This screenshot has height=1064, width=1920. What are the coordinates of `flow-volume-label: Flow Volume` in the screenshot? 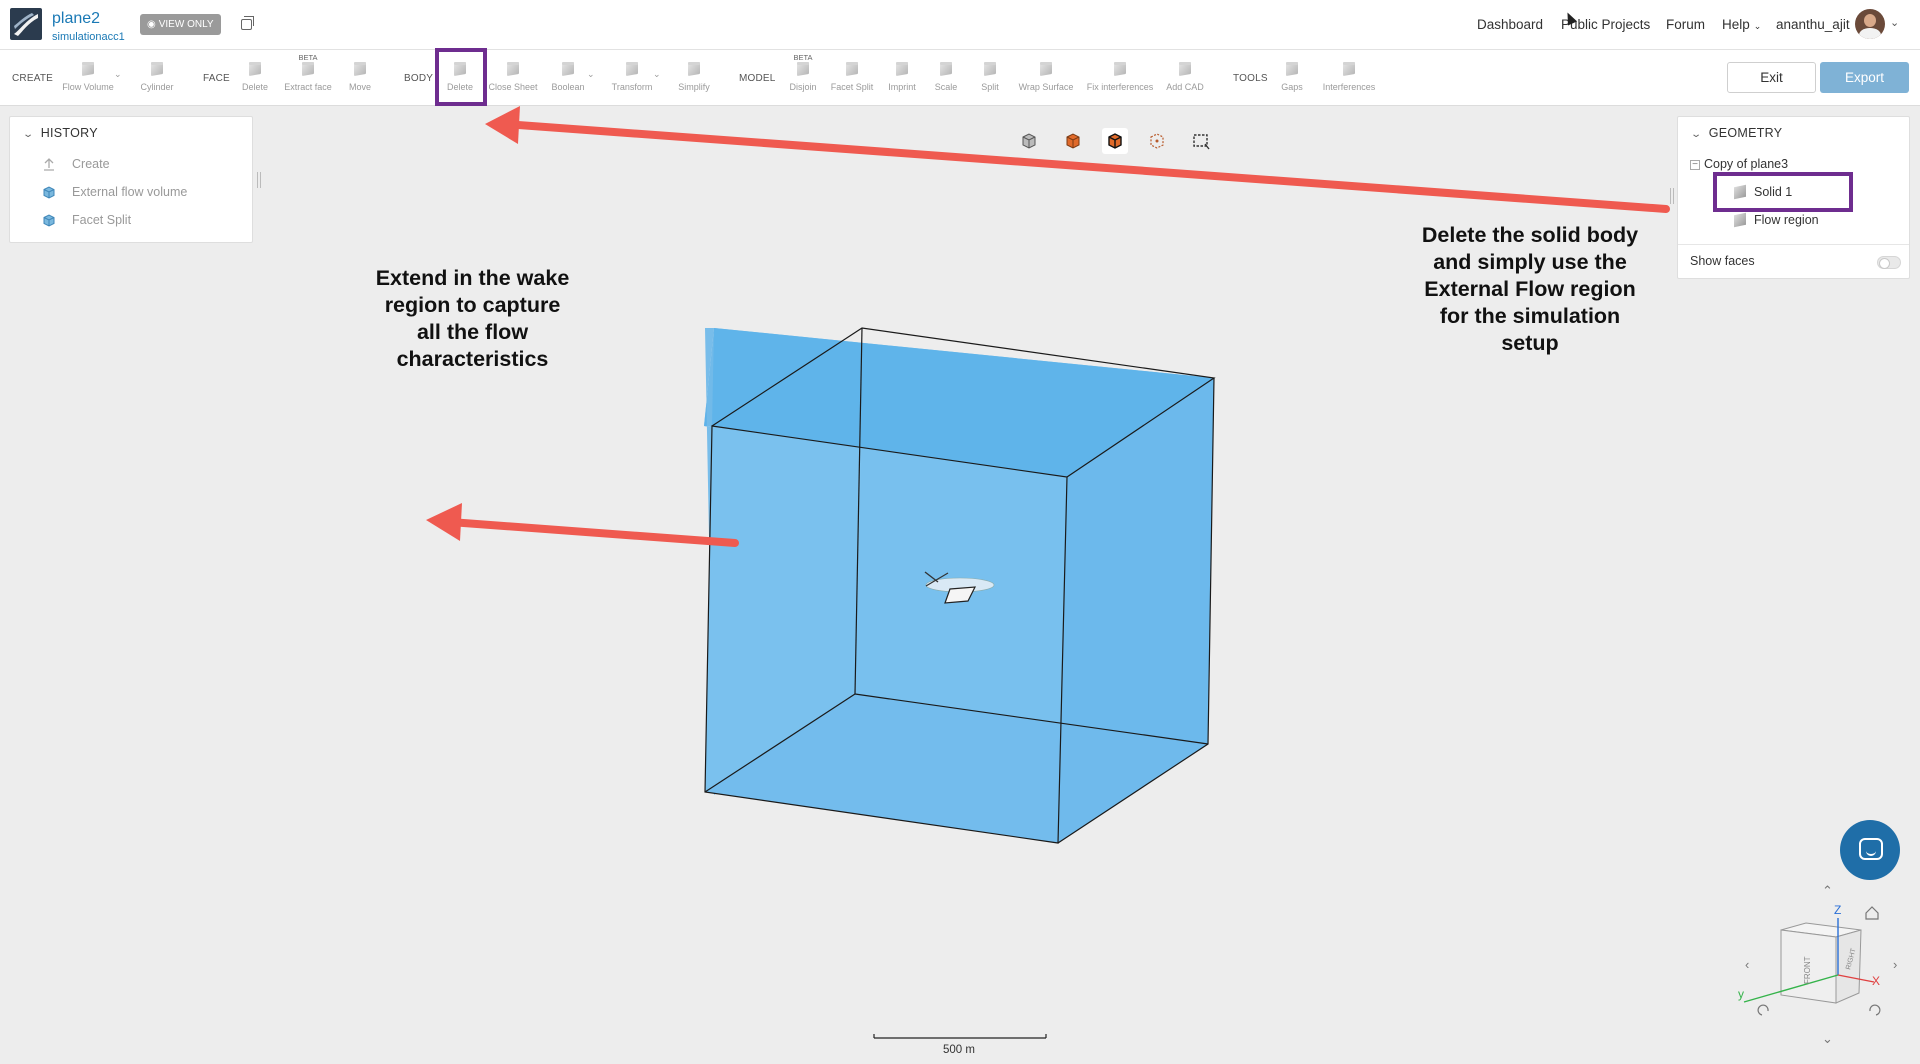 It's located at (88, 87).